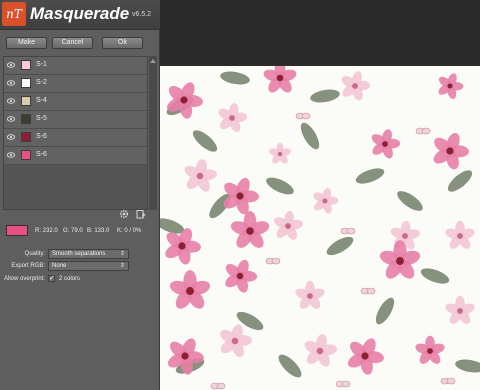 The image size is (480, 390). I want to click on ok-button: Ok, so click(122, 43).